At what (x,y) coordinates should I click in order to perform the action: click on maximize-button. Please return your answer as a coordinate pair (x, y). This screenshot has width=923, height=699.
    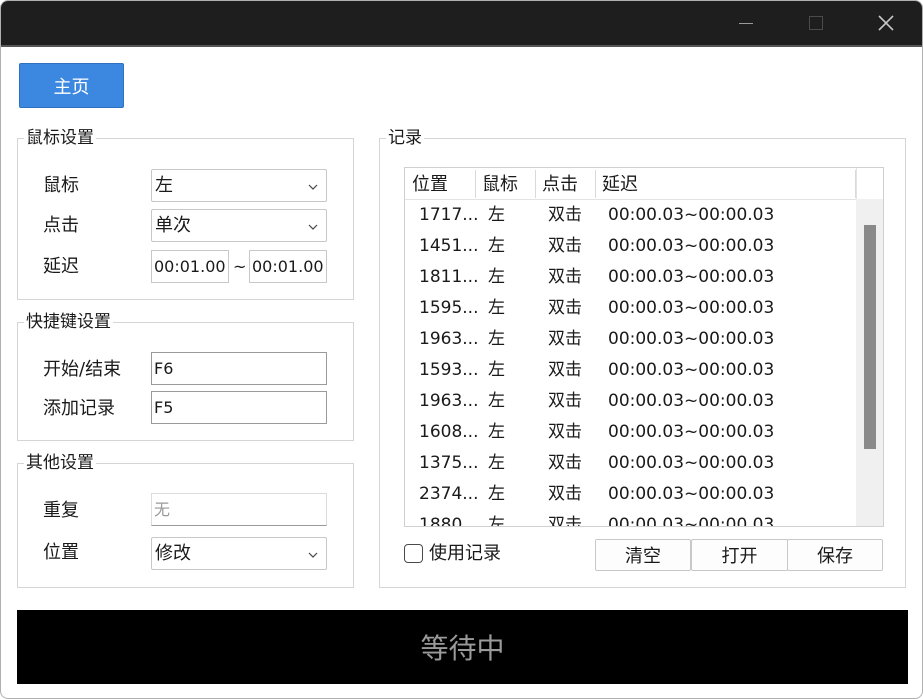
    Looking at the image, I should click on (816, 23).